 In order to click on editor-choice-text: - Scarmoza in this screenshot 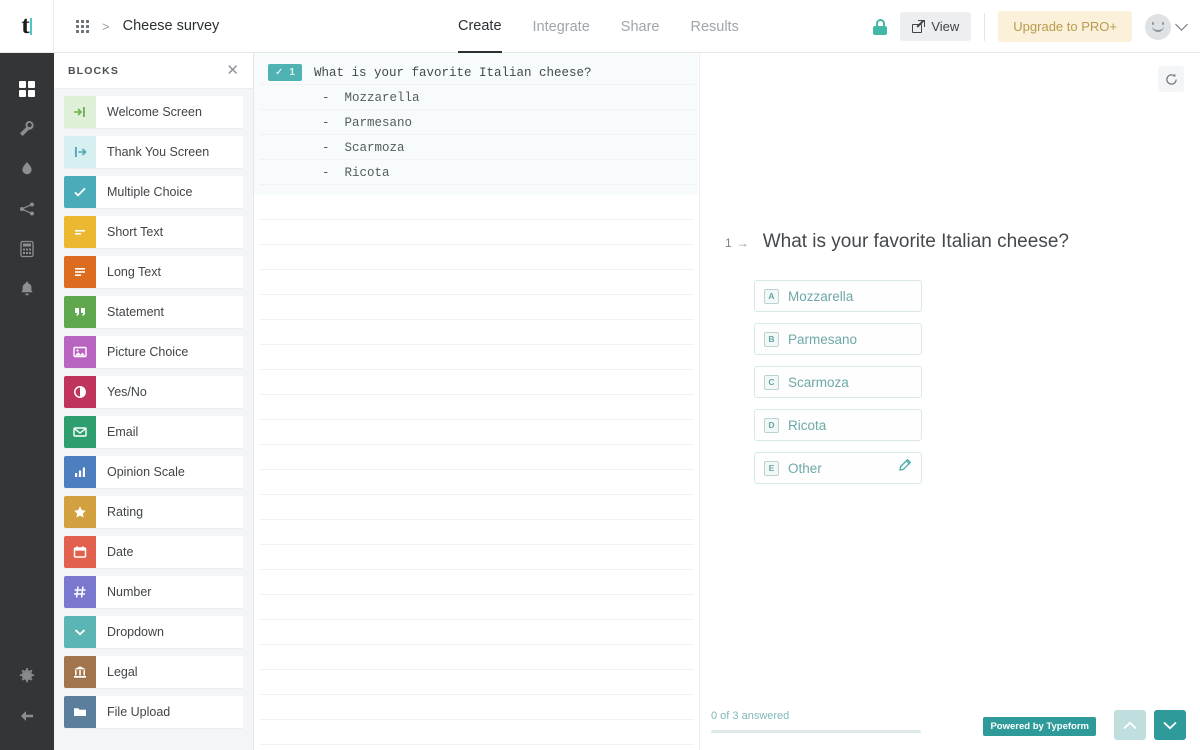, I will do `click(336, 148)`.